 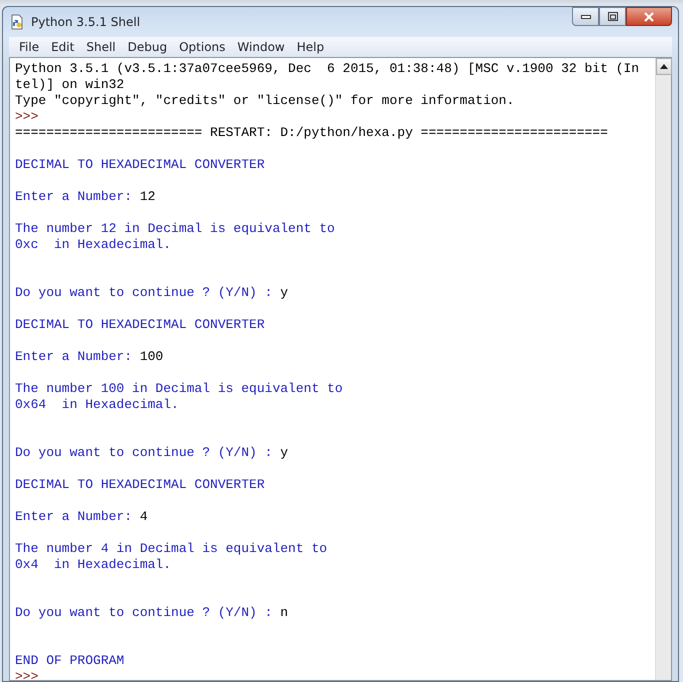 I want to click on maximize-icon, so click(x=613, y=16).